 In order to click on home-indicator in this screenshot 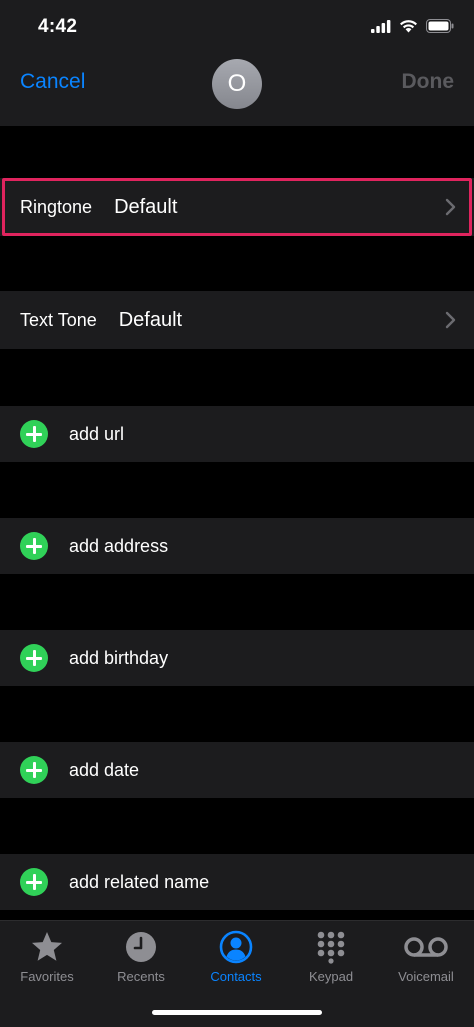, I will do `click(237, 1012)`.